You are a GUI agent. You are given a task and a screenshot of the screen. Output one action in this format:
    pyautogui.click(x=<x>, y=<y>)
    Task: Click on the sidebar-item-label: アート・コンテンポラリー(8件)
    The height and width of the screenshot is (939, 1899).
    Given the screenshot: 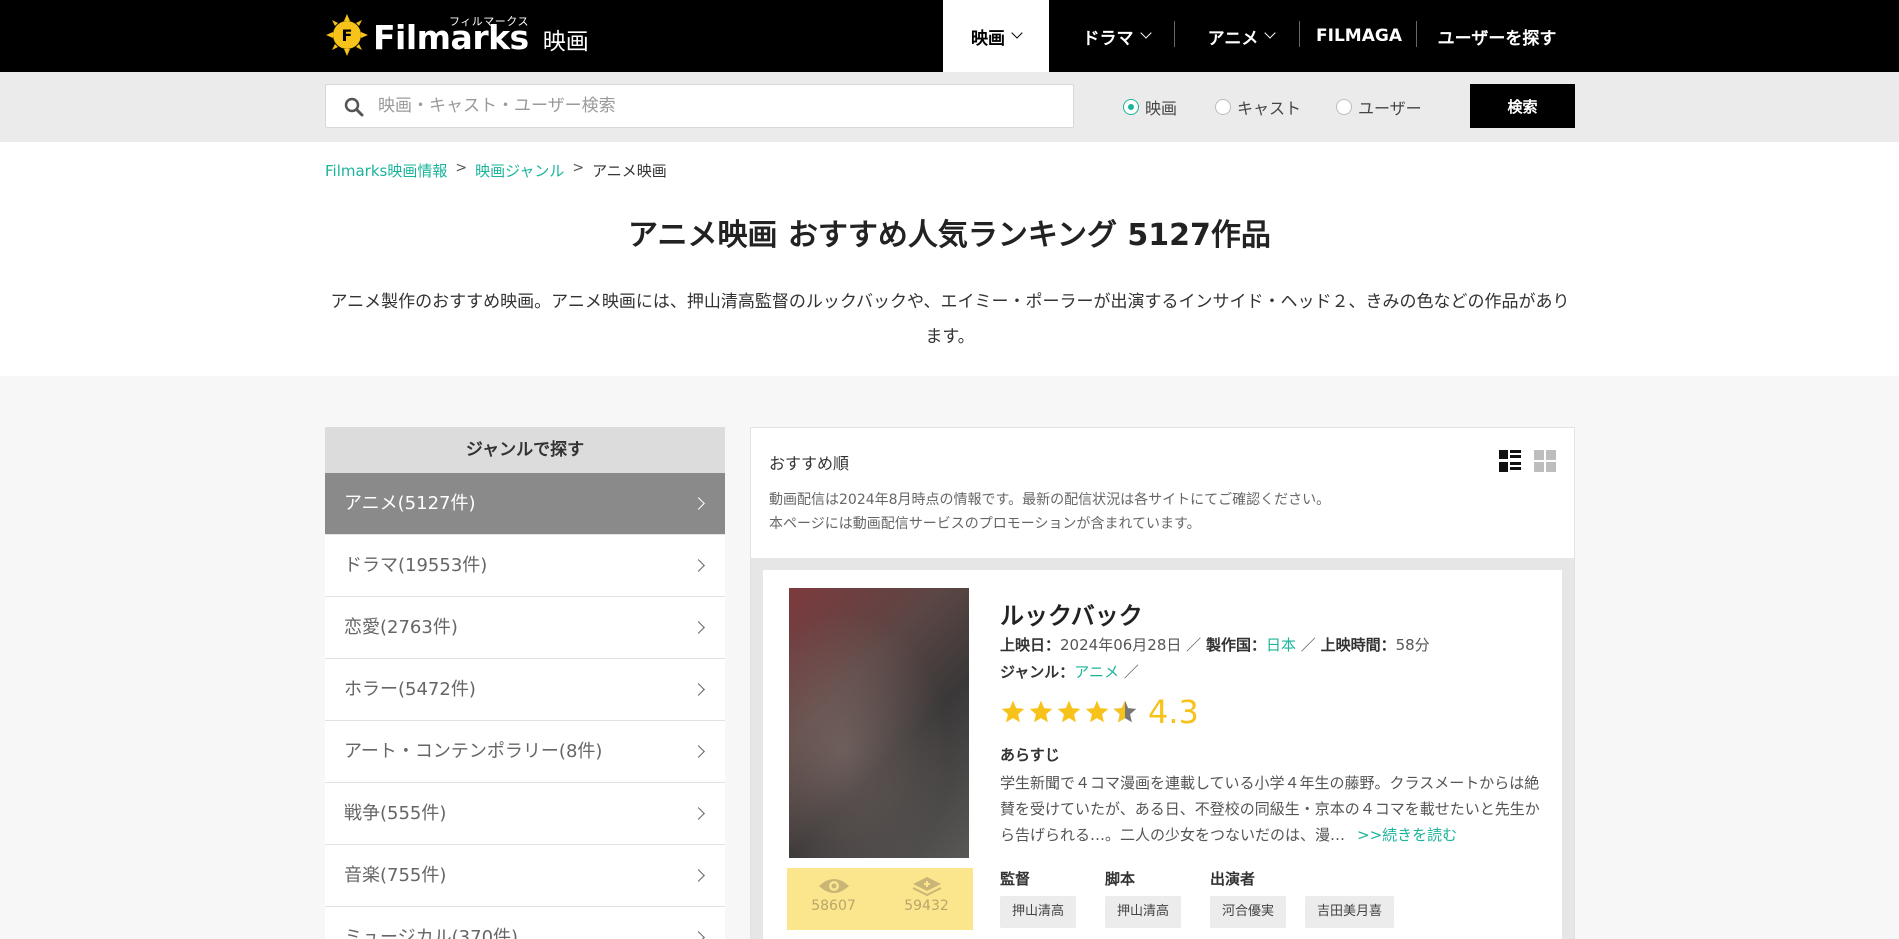 What is the action you would take?
    pyautogui.click(x=473, y=751)
    